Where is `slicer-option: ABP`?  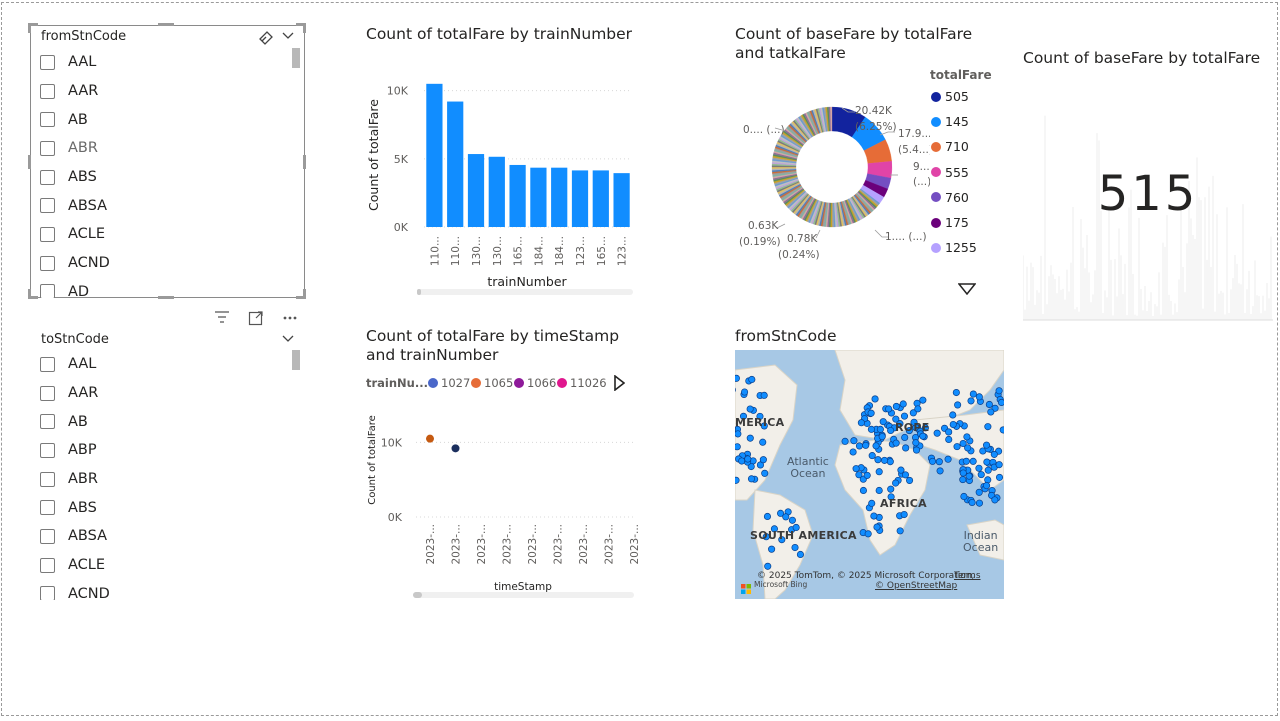
slicer-option: ABP is located at coordinates (165, 450).